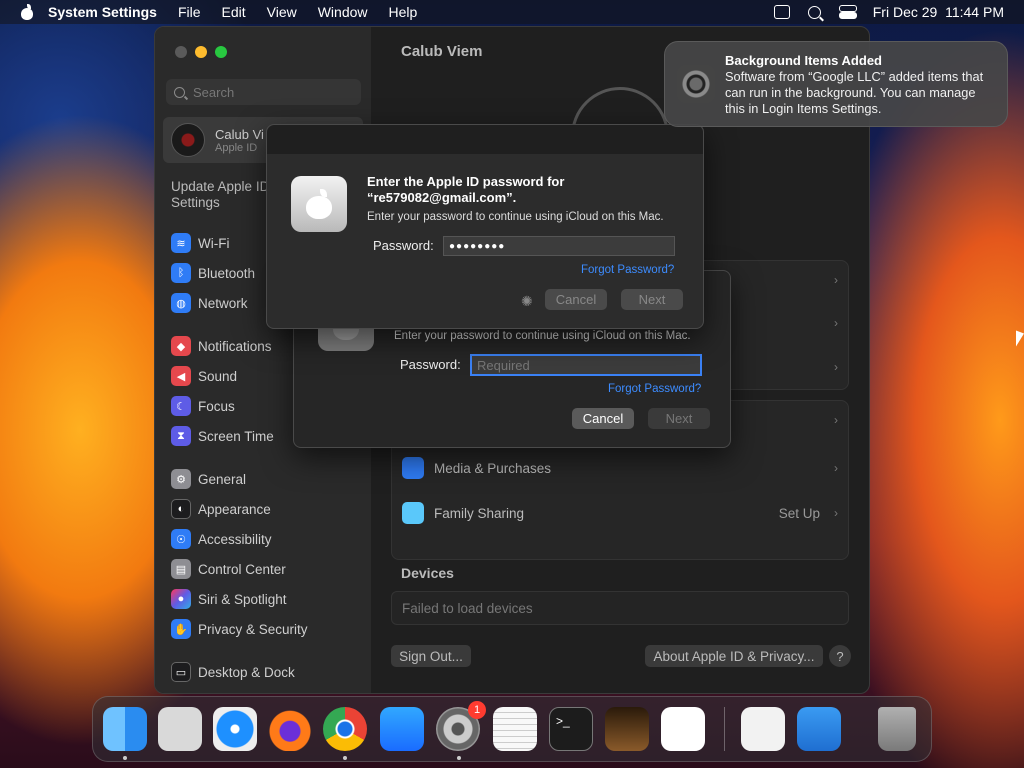  I want to click on sidebar-item-privacy-security: ✋ Privacy & Security, so click(239, 629).